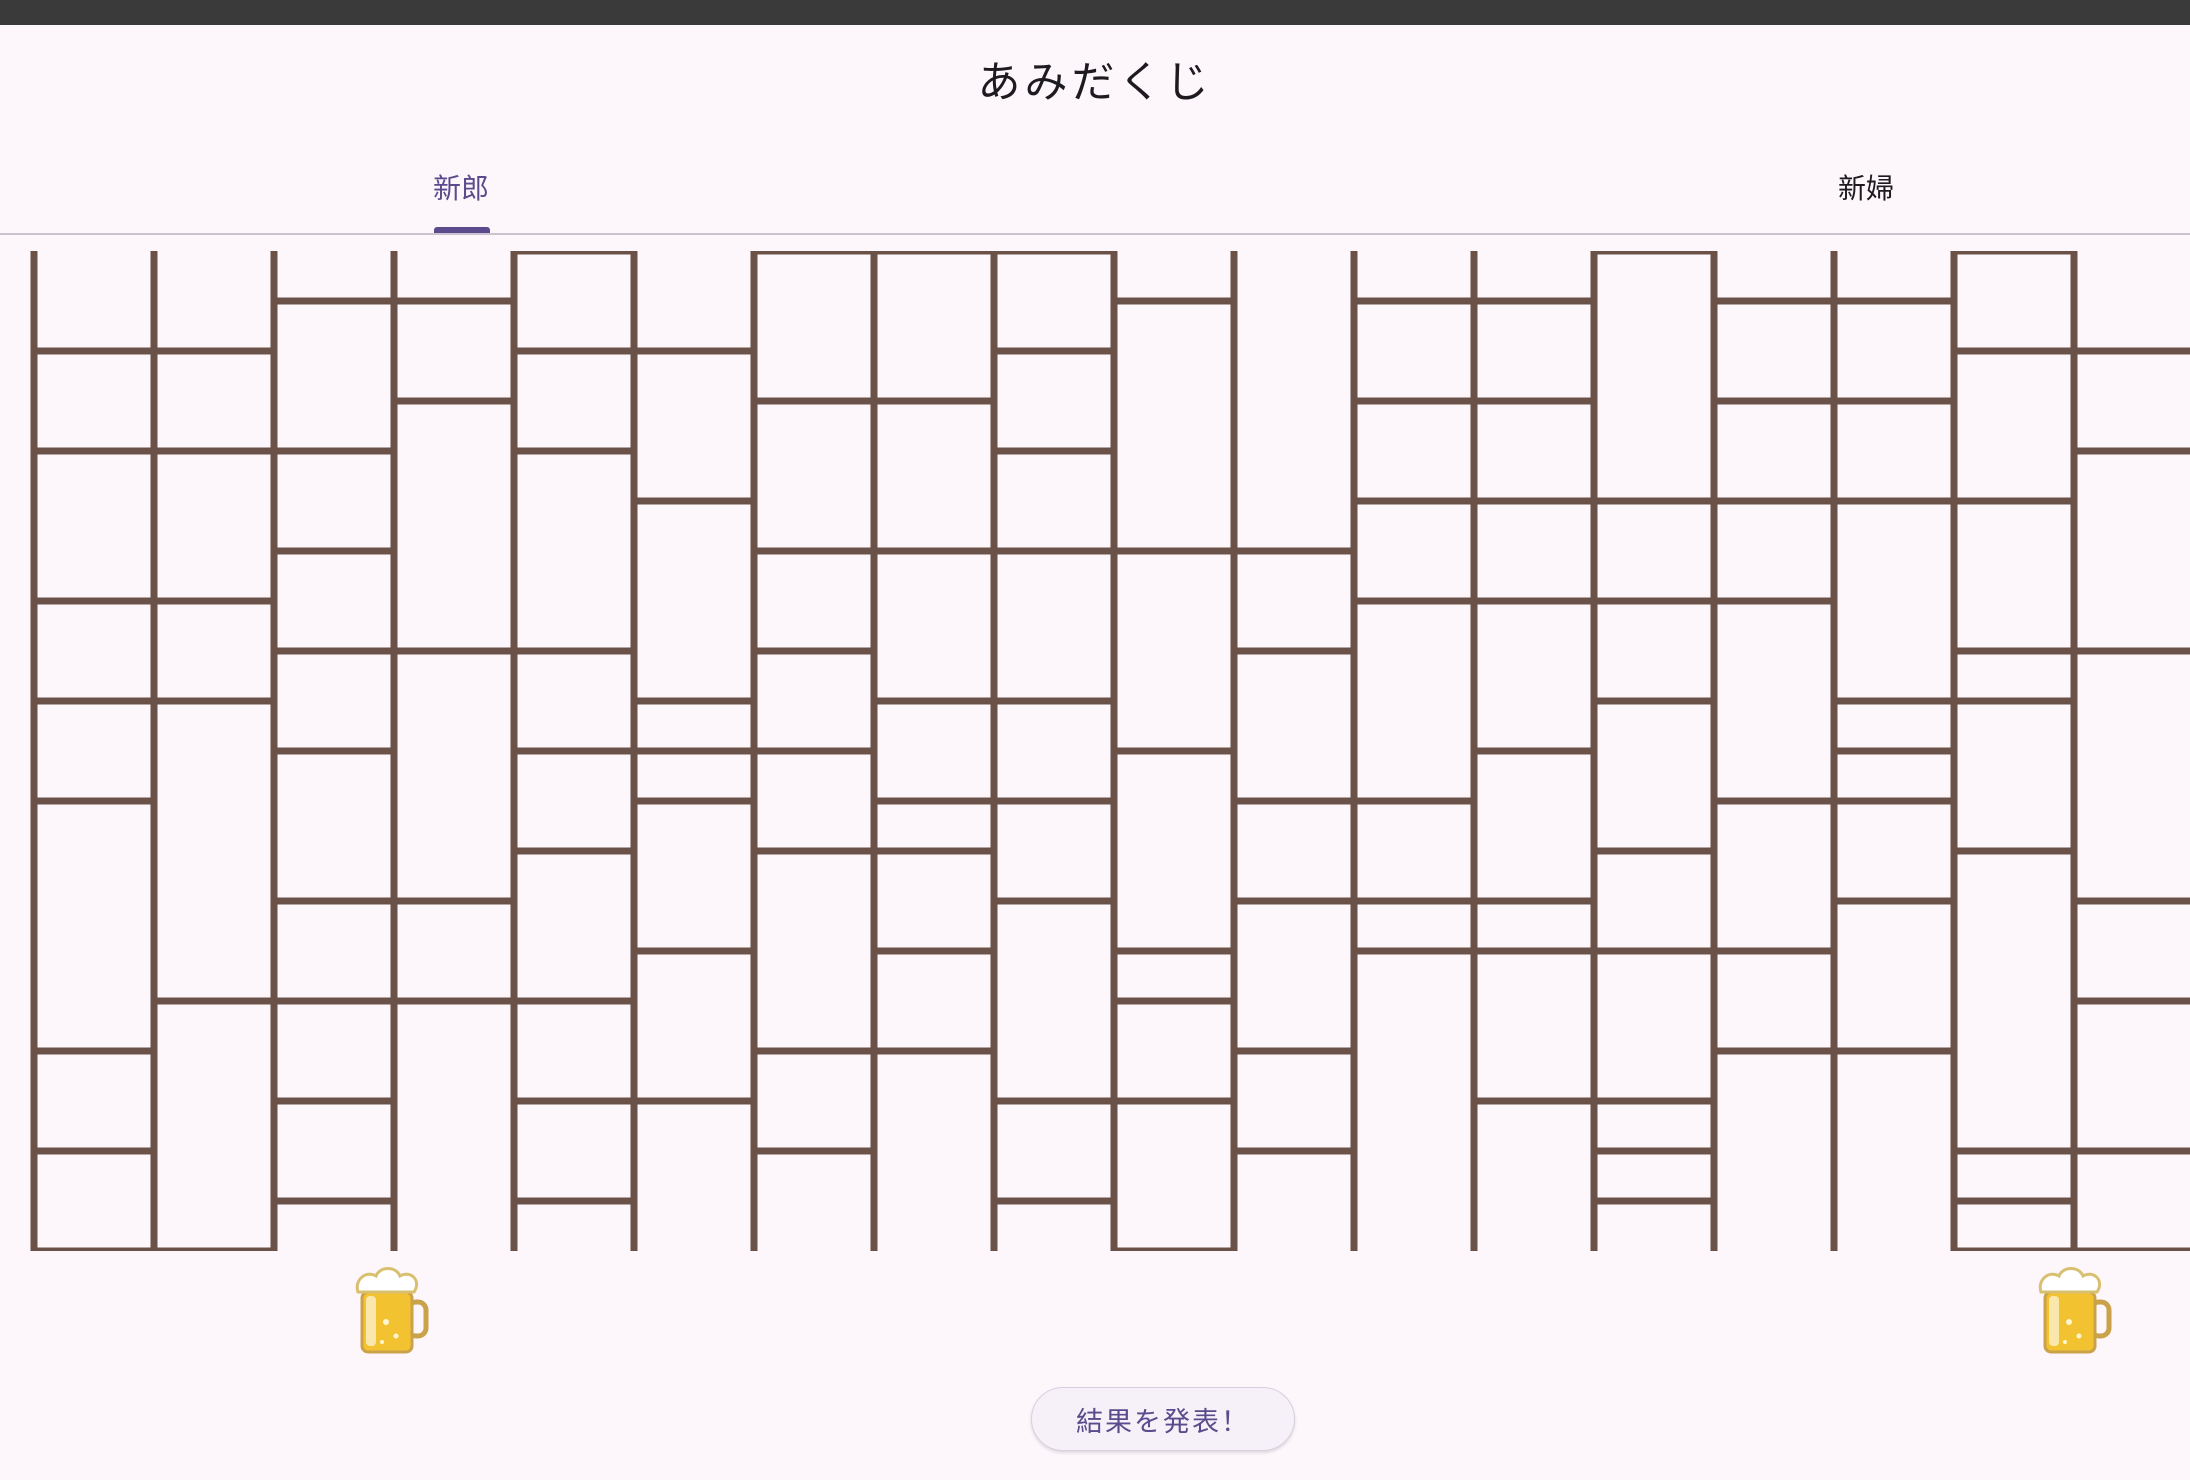  What do you see at coordinates (1163, 1419) in the screenshot?
I see `announce-result-button: 結果を発表！` at bounding box center [1163, 1419].